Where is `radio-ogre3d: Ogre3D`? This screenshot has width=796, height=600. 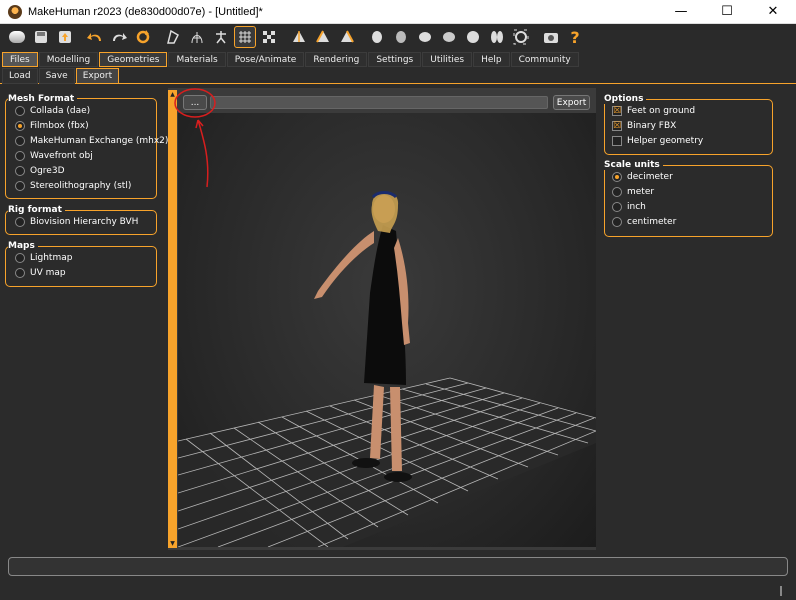
radio-ogre3d: Ogre3D is located at coordinates (40, 171).